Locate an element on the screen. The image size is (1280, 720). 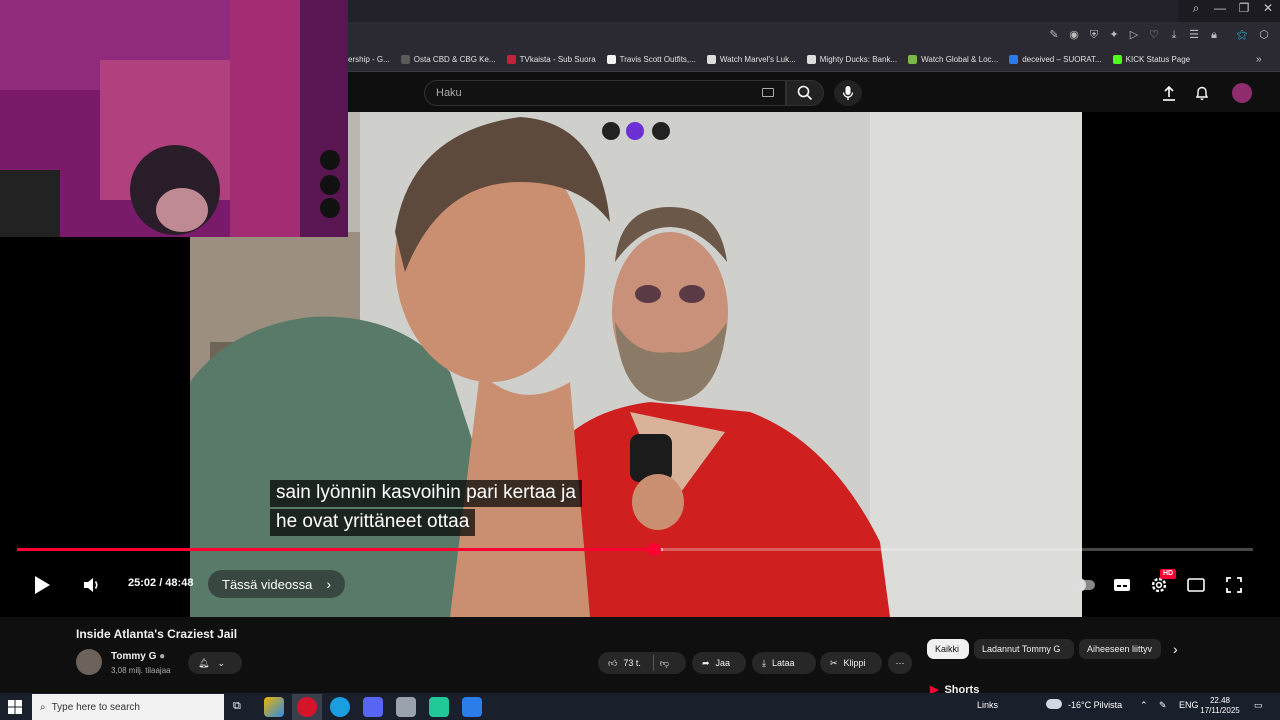
volume-button is located at coordinates (92, 585).